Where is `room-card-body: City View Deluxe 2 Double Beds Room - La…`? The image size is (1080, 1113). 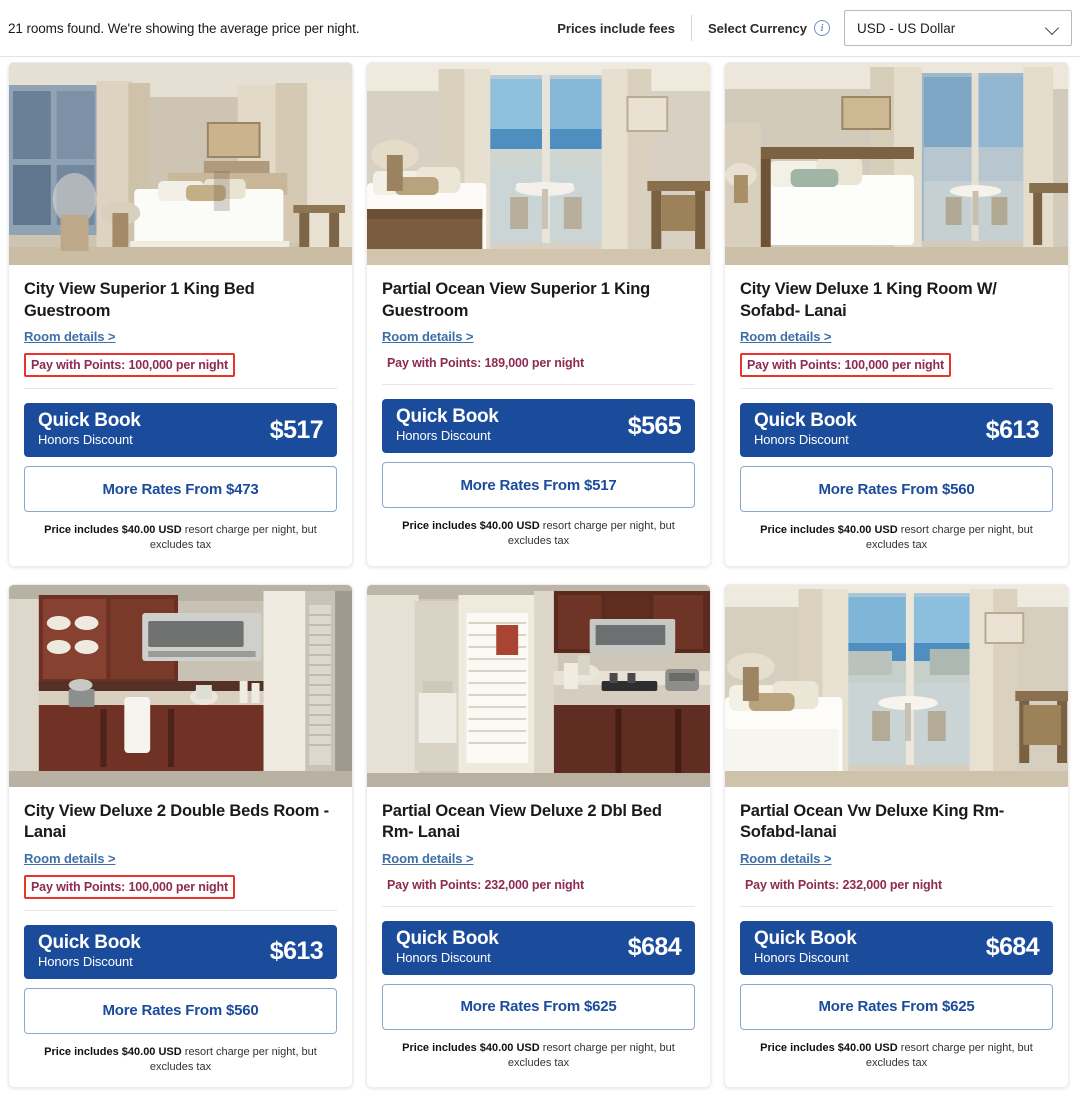
room-card-body: City View Deluxe 2 Double Beds Room - La… is located at coordinates (180, 937).